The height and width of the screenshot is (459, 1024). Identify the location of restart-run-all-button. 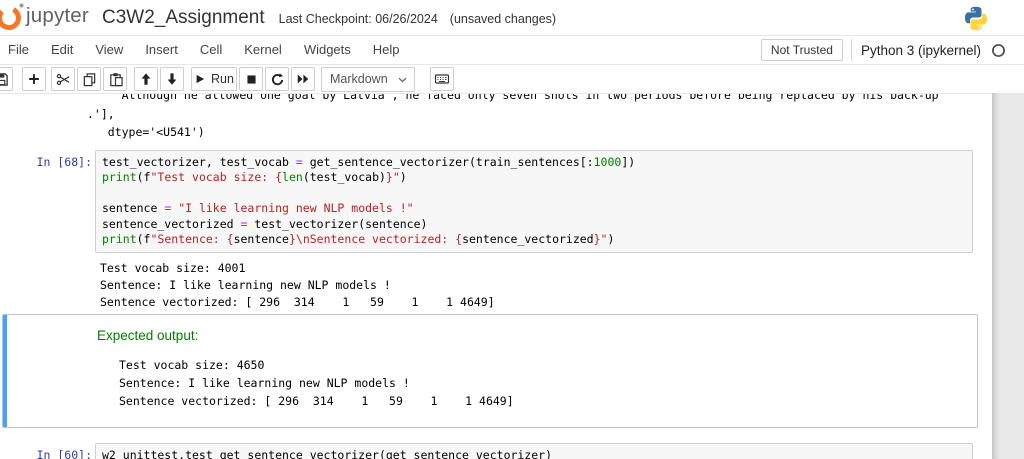
(303, 79).